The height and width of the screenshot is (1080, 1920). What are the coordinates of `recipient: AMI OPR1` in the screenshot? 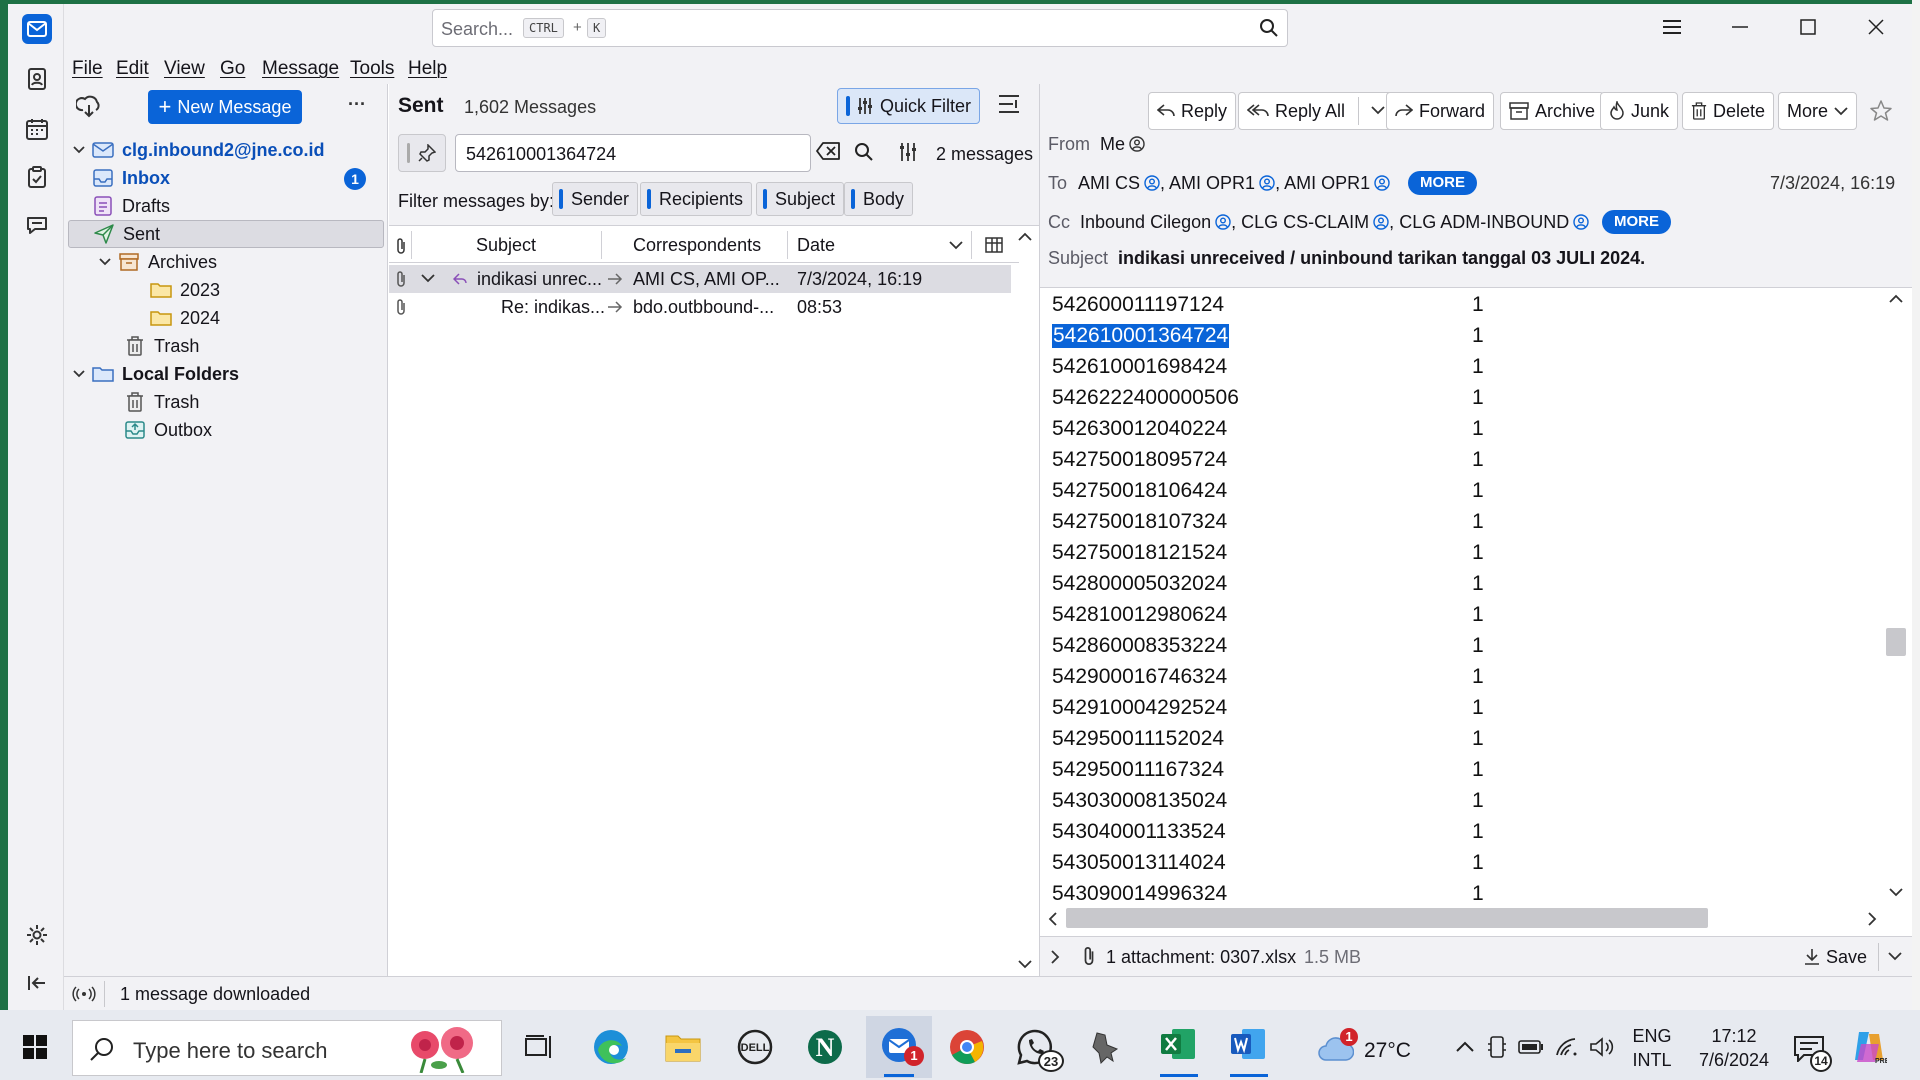 It's located at (1337, 183).